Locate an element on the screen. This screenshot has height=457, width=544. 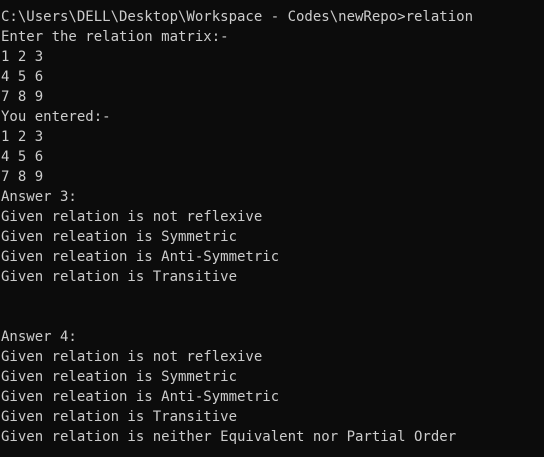
matrix-echo-row: 7 8 9 is located at coordinates (22, 177).